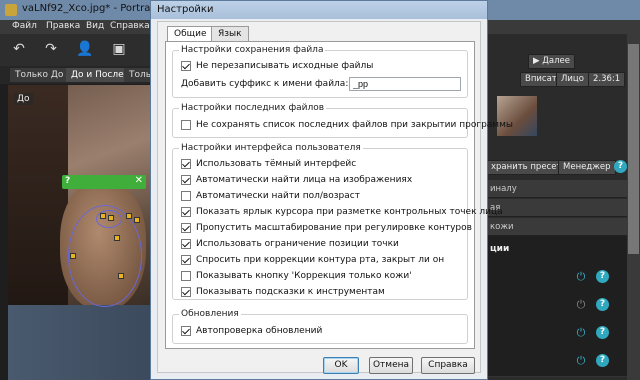  I want to click on suffix-input, so click(405, 84).